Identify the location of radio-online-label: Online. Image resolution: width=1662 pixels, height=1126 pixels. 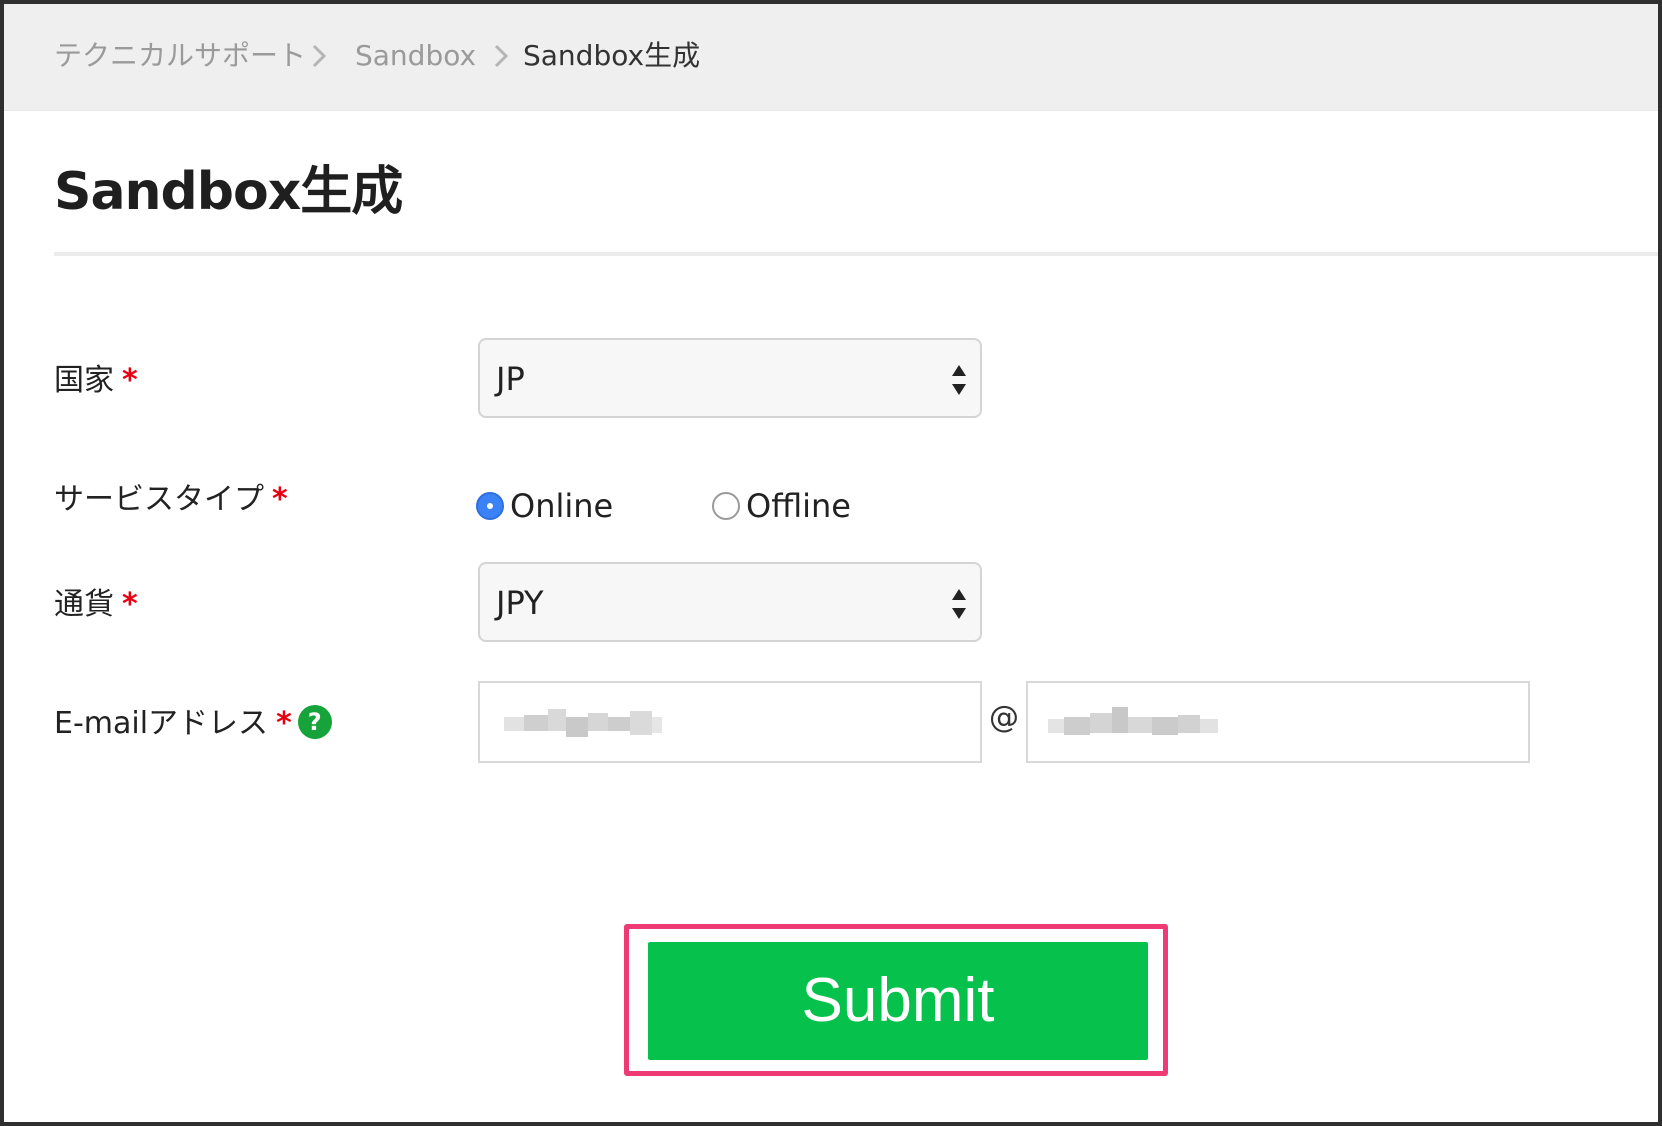
(562, 506).